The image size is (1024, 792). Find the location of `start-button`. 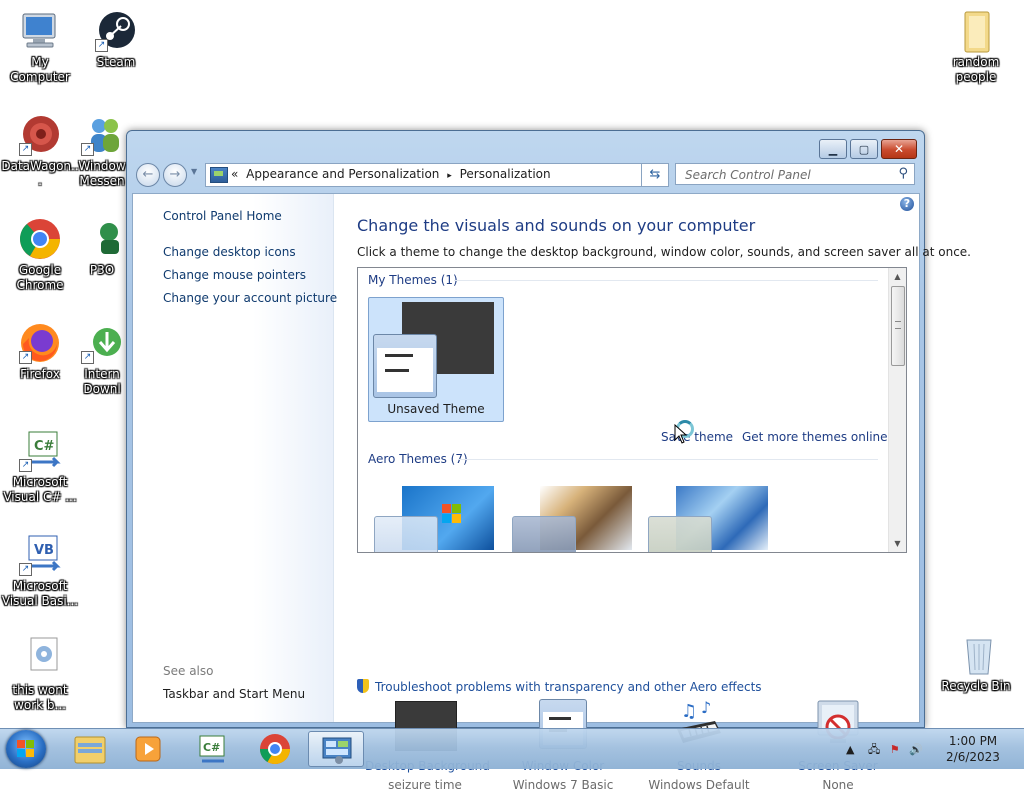

start-button is located at coordinates (26, 749).